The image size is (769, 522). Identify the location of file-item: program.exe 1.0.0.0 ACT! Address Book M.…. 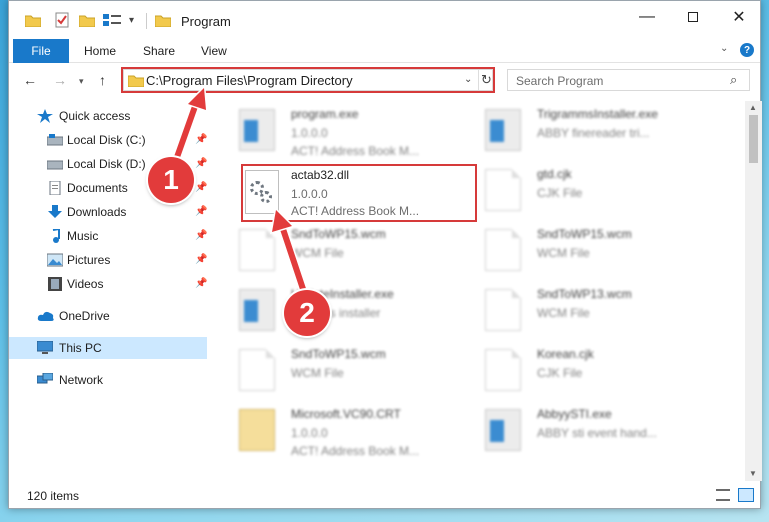
(337, 130).